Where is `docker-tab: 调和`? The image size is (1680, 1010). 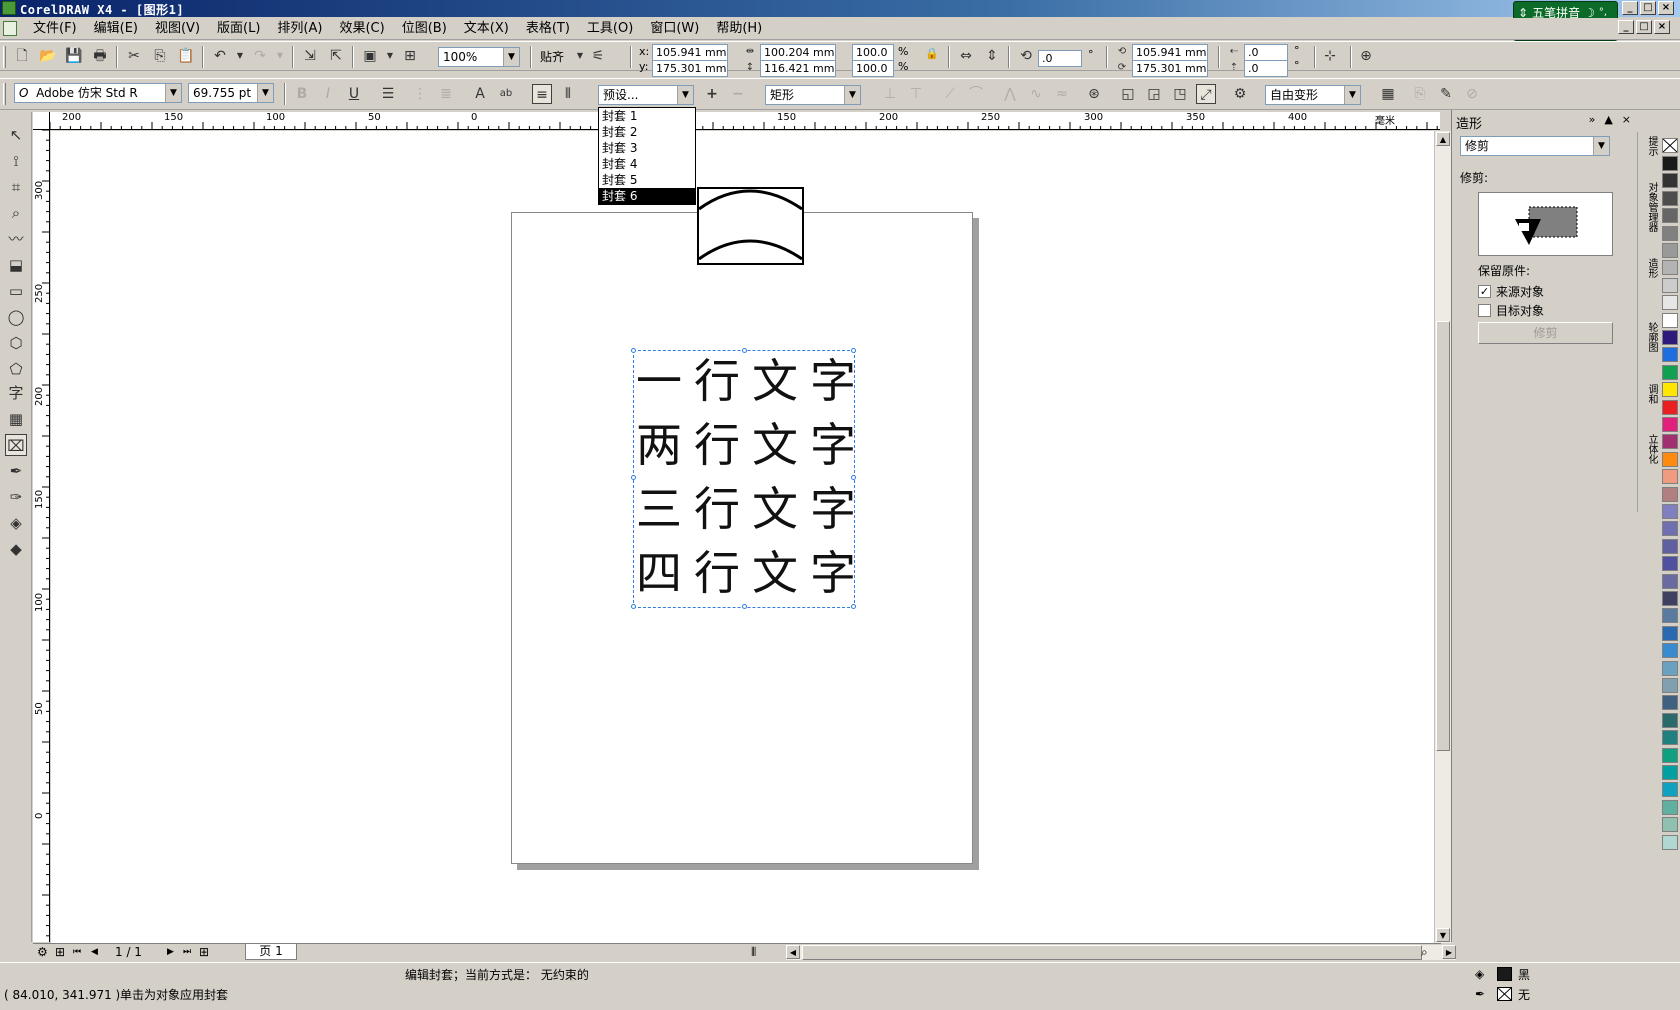 docker-tab: 调和 is located at coordinates (1648, 394).